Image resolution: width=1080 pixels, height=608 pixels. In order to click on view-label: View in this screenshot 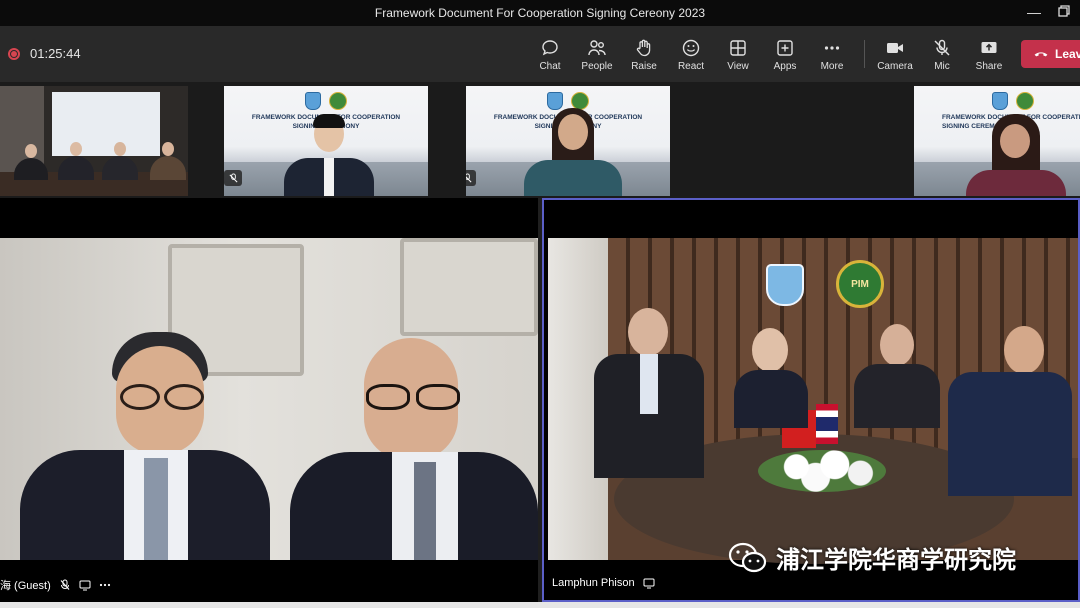, I will do `click(738, 66)`.